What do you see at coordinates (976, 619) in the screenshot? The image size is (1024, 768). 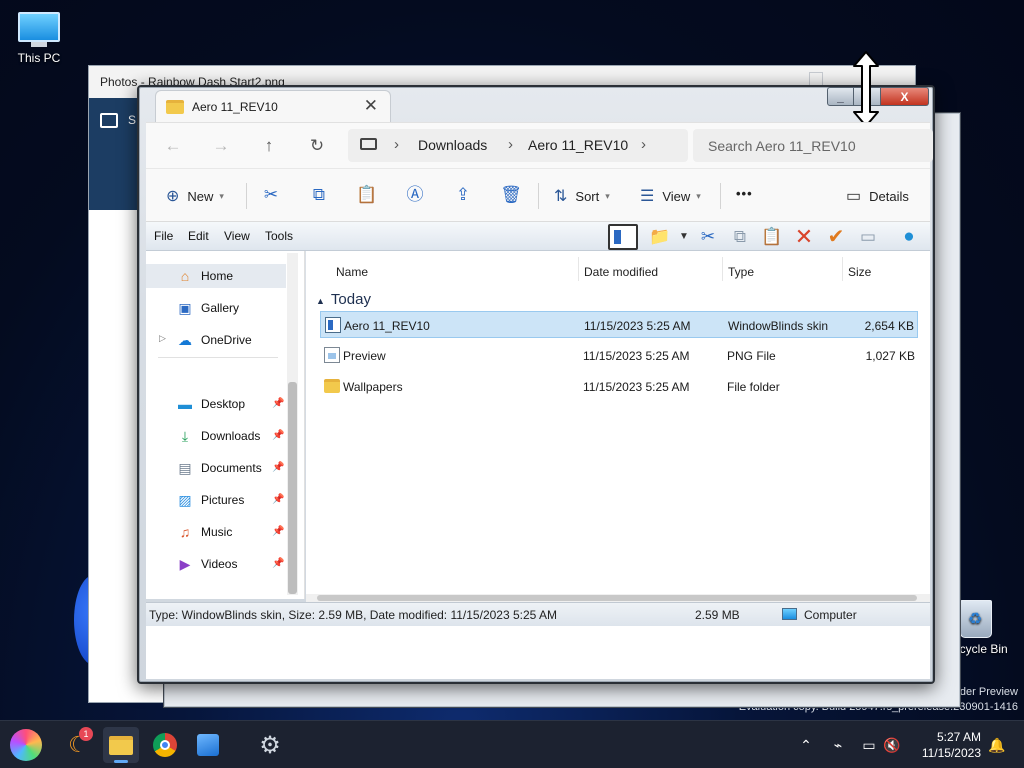 I see `recycle-bin-icon` at bounding box center [976, 619].